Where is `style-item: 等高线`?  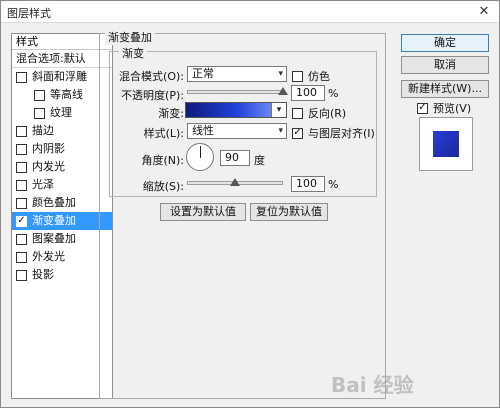
style-item: 等高线 is located at coordinates (62, 95).